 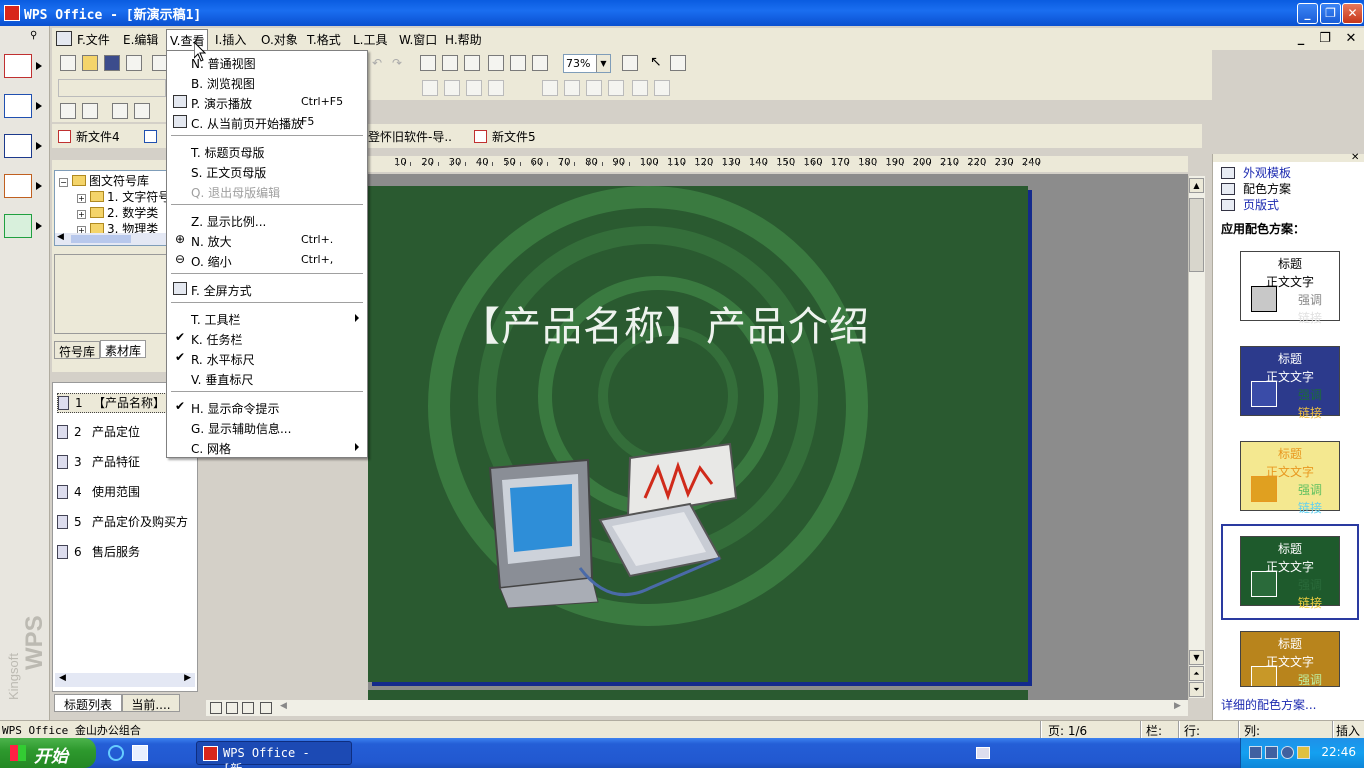 What do you see at coordinates (267, 82) in the screenshot?
I see `menu-item-browse-view: B. 浏览视图` at bounding box center [267, 82].